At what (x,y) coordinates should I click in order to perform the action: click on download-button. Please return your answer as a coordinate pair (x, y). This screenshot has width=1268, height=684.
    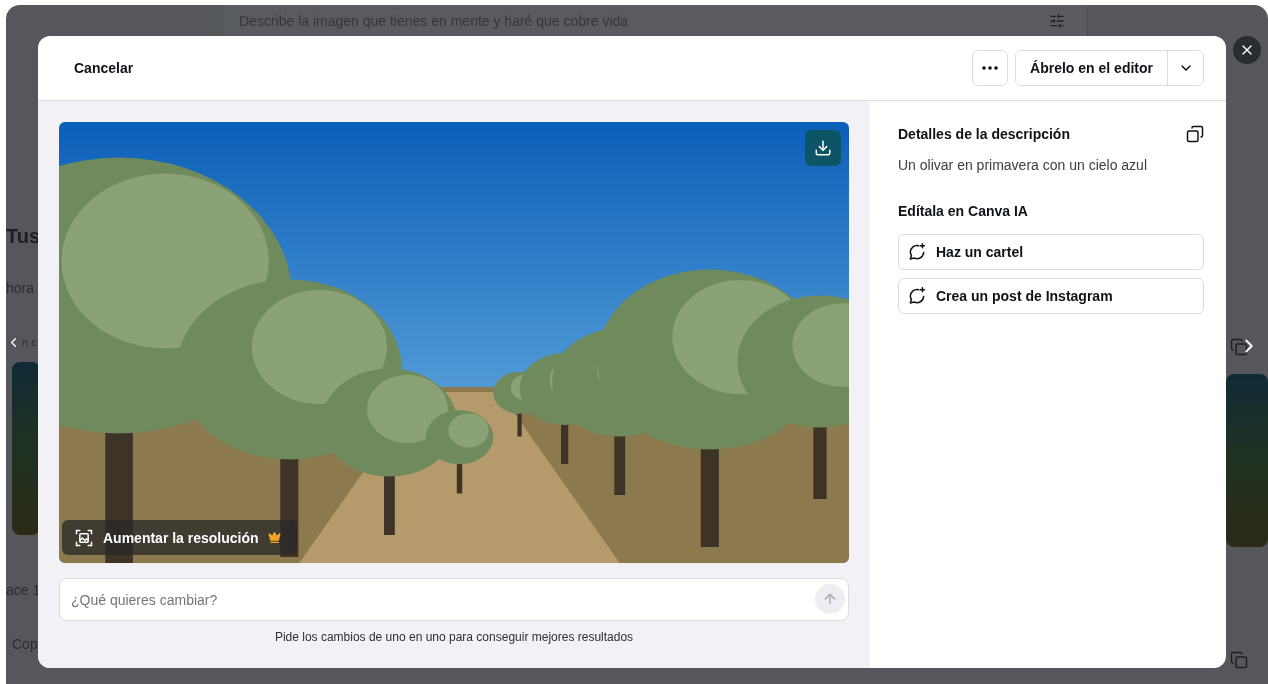
    Looking at the image, I should click on (823, 148).